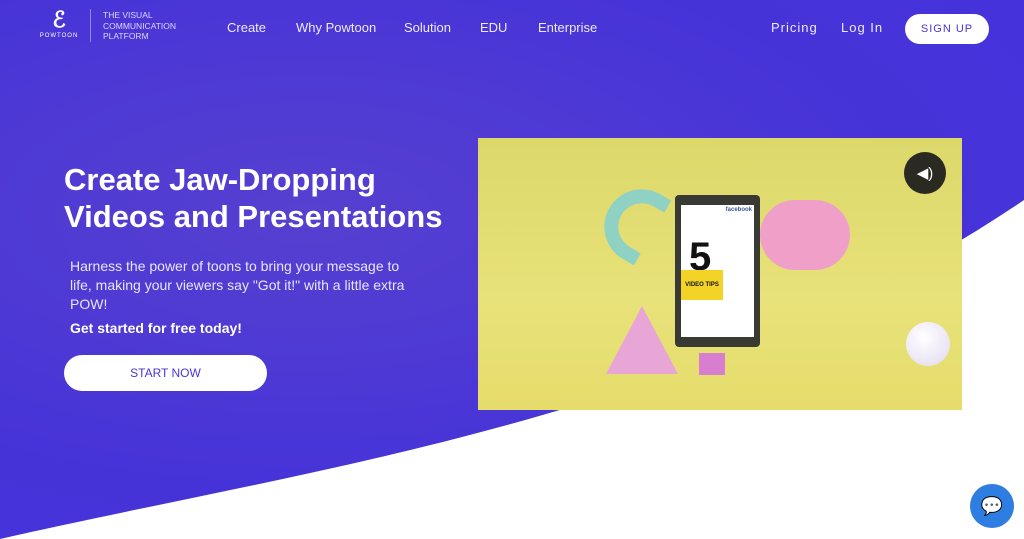 Image resolution: width=1024 pixels, height=539 pixels. I want to click on cone-shape, so click(642, 340).